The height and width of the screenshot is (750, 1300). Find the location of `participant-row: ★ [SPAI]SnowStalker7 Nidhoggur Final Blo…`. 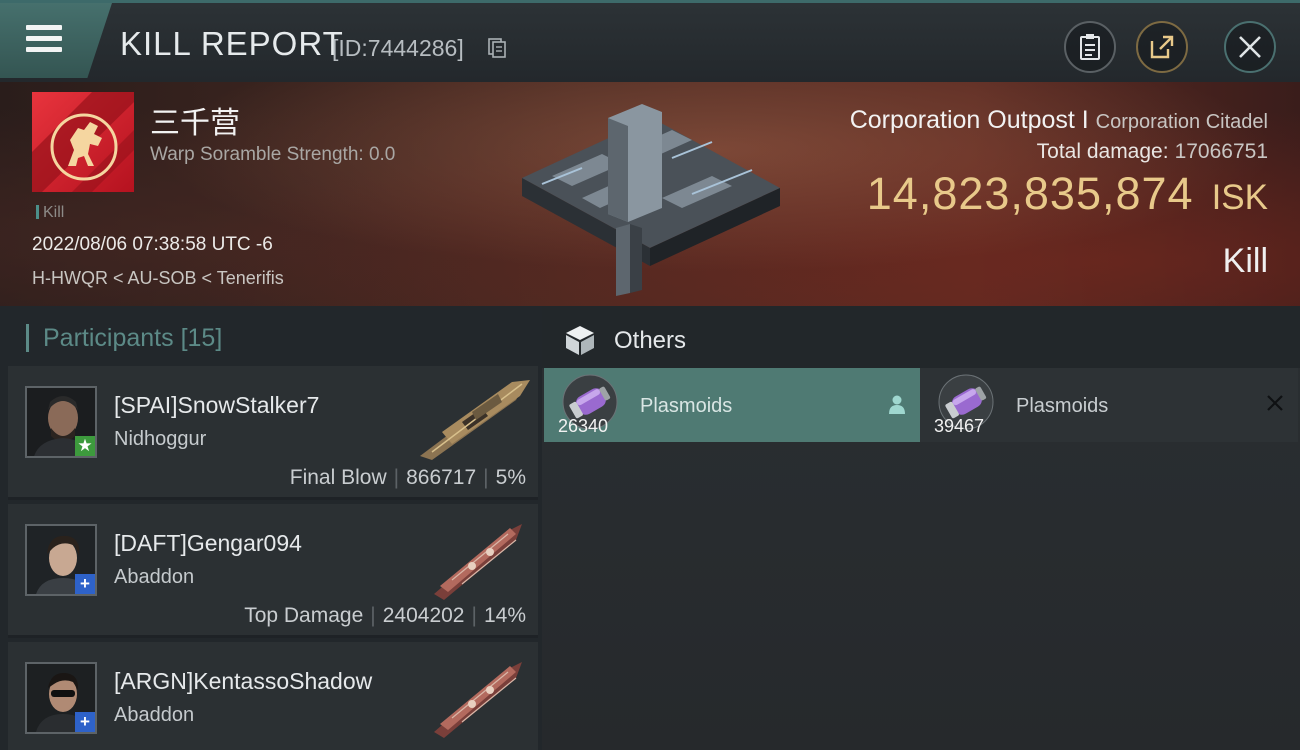

participant-row: ★ [SPAI]SnowStalker7 Nidhoggur Final Blo… is located at coordinates (273, 433).